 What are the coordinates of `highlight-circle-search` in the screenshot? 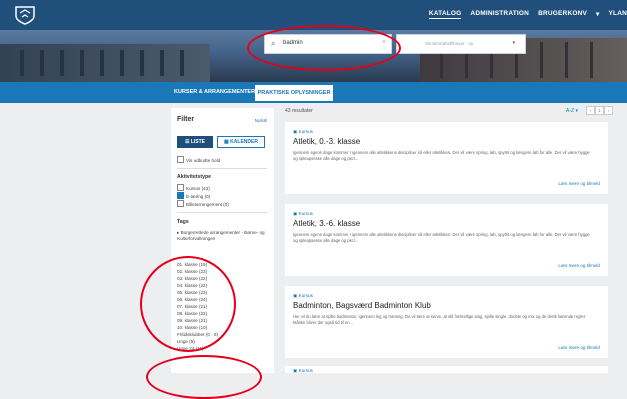 It's located at (324, 48).